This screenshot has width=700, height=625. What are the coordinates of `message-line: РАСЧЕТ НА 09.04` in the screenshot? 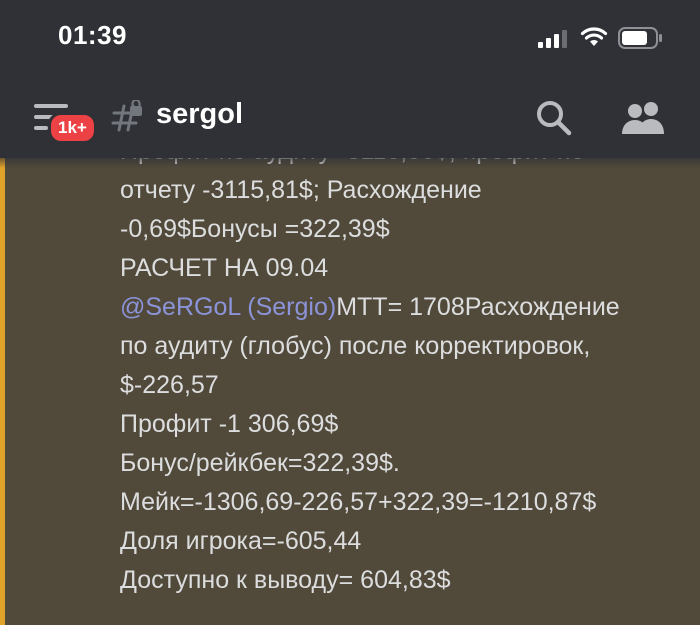 It's located at (224, 268).